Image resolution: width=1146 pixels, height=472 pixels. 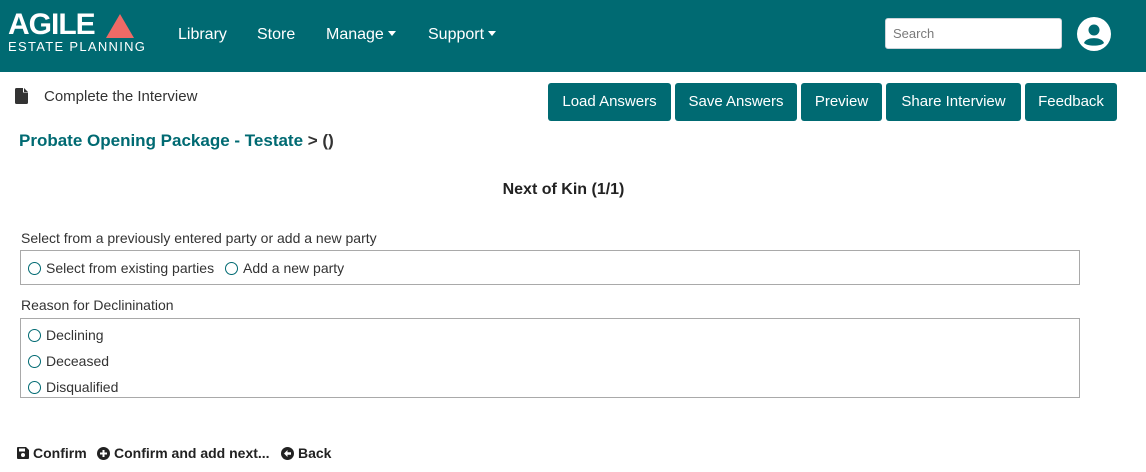 I want to click on radio-label: Disqualified, so click(x=82, y=387).